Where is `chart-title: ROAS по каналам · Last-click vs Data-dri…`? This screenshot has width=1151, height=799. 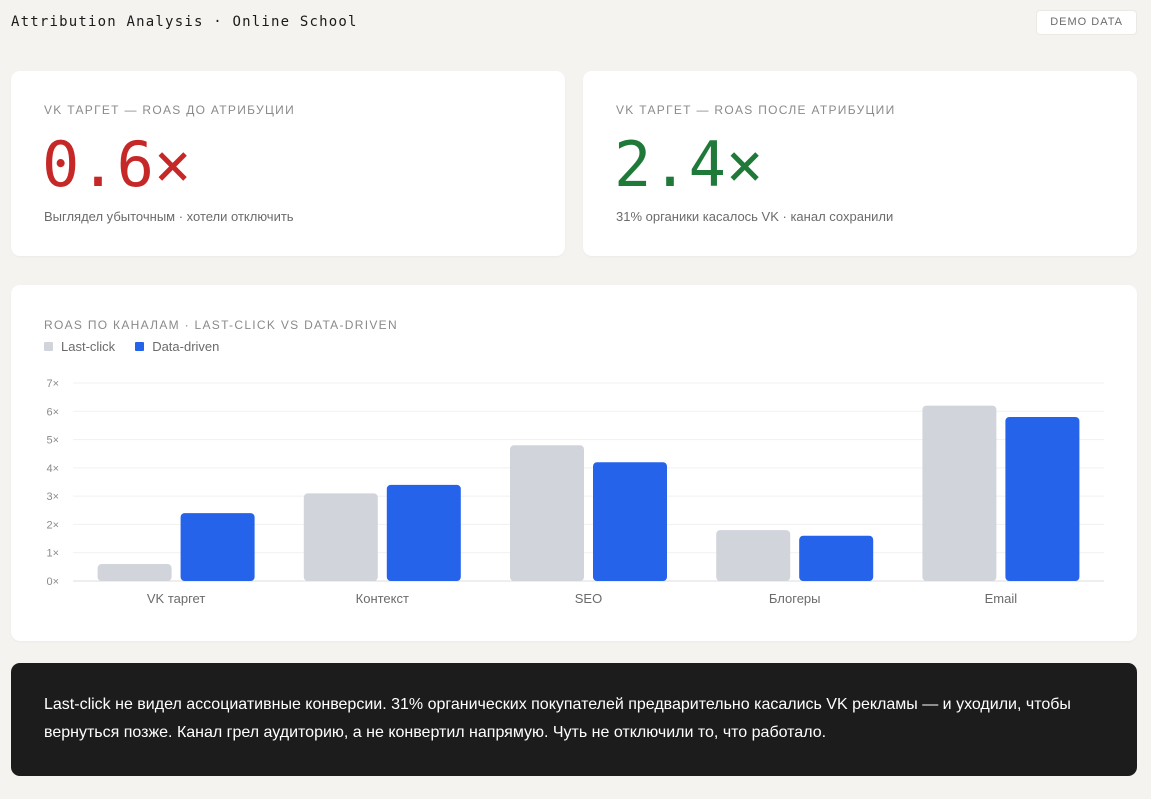 chart-title: ROAS по каналам · Last-click vs Data-dri… is located at coordinates (221, 325).